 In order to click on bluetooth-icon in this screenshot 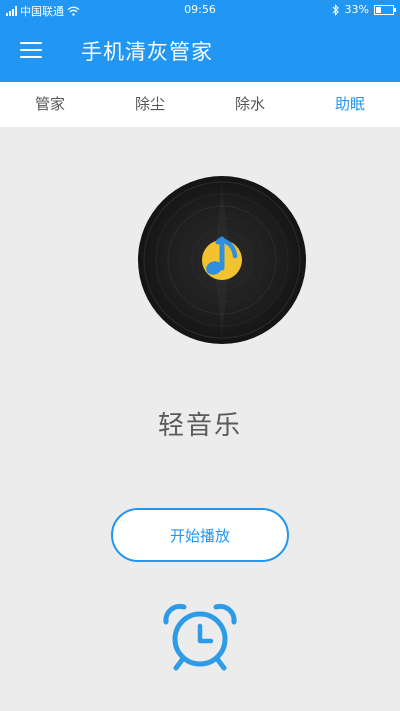, I will do `click(335, 9)`.